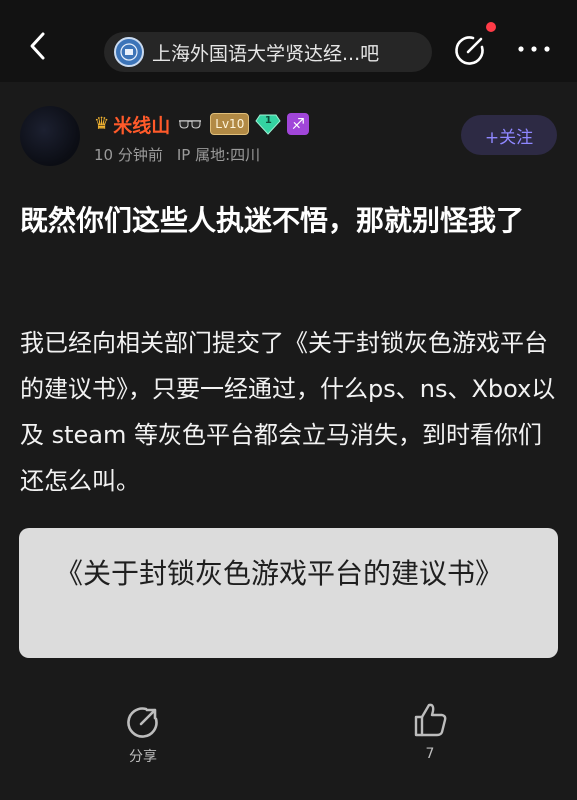 This screenshot has width=577, height=800. I want to click on gem-badge-icon: 1, so click(268, 124).